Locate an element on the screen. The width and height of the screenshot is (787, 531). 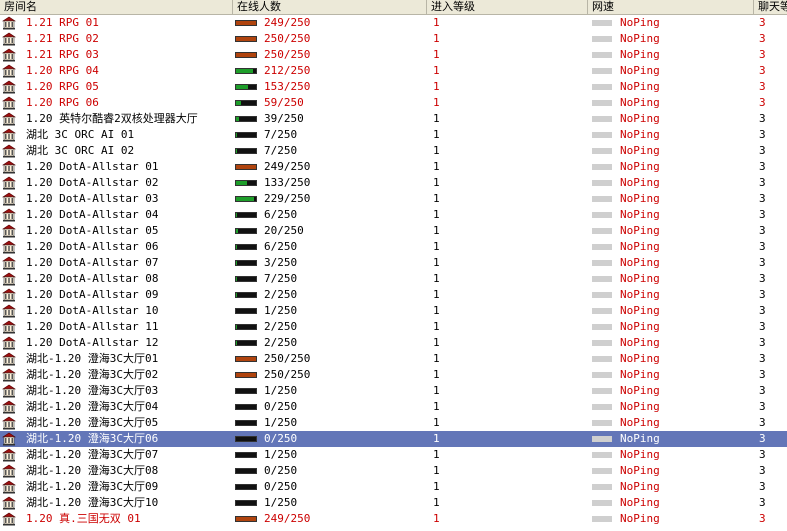
room-name: 1.20 真.三国无双 01 is located at coordinates (83, 518).